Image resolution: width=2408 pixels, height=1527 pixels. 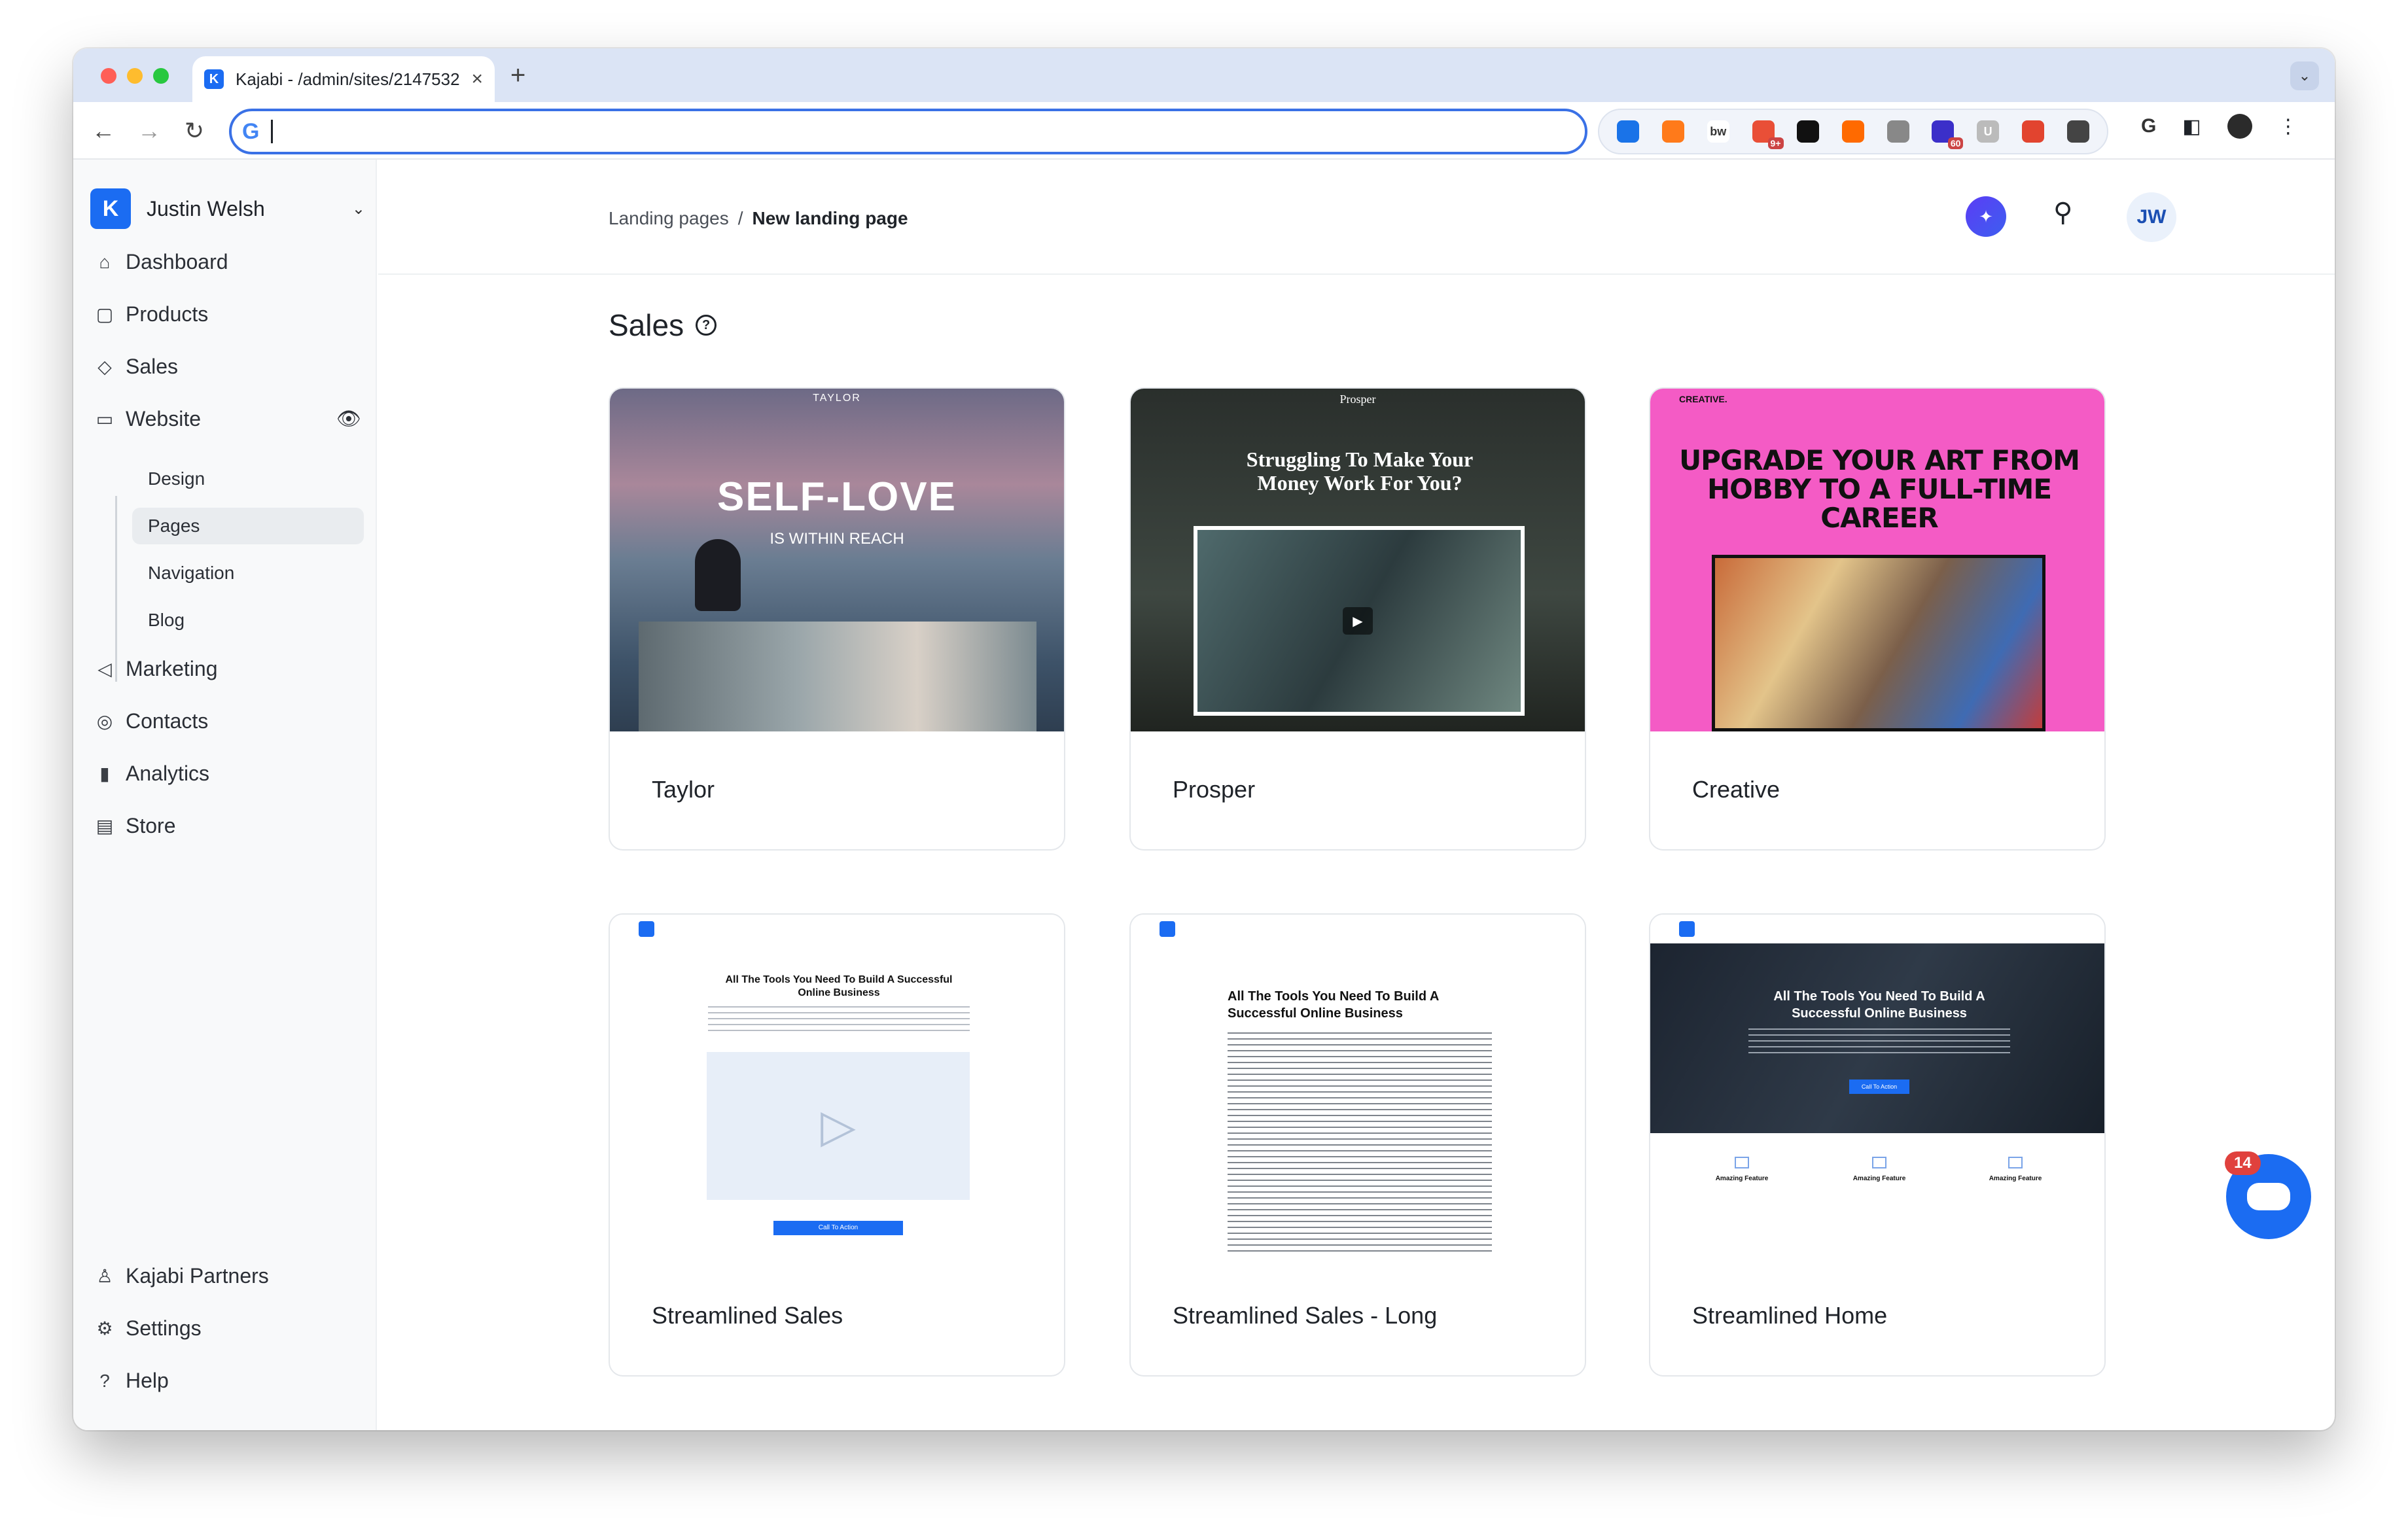 What do you see at coordinates (164, 1328) in the screenshot?
I see `sidebar-item-label: Settings` at bounding box center [164, 1328].